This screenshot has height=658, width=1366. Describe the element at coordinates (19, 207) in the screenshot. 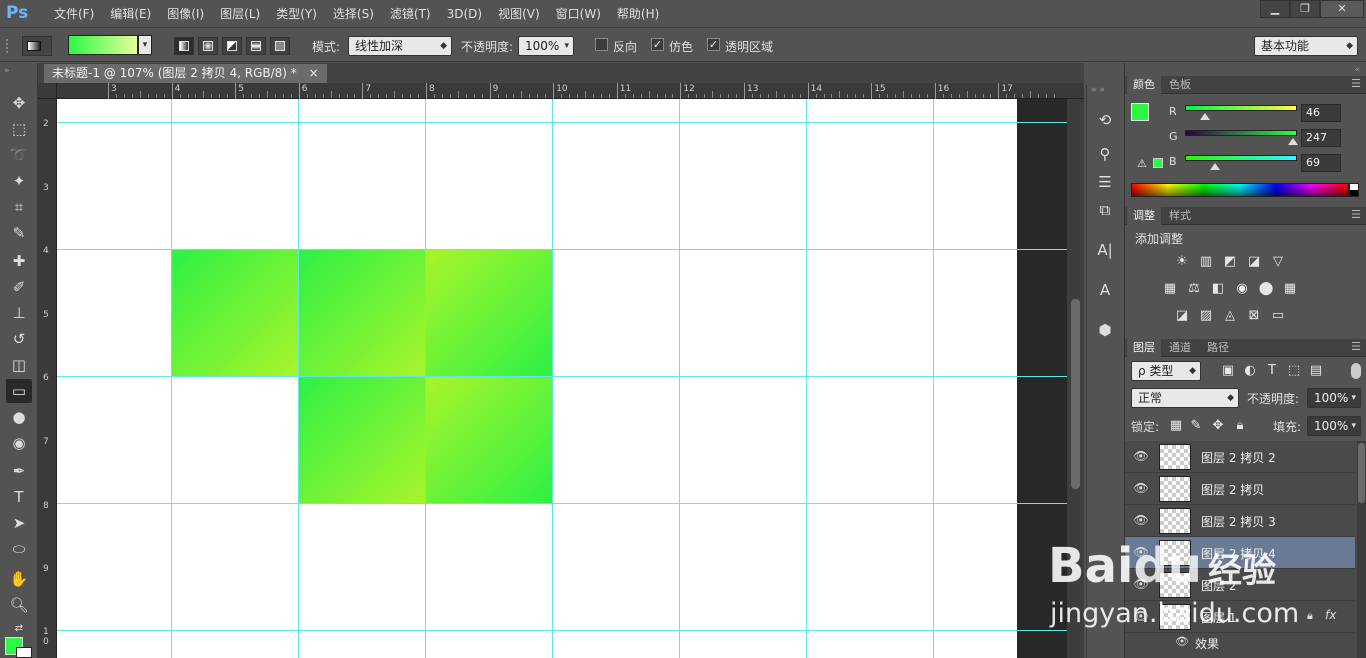

I see `crop-tool-icon: ⌗` at that location.